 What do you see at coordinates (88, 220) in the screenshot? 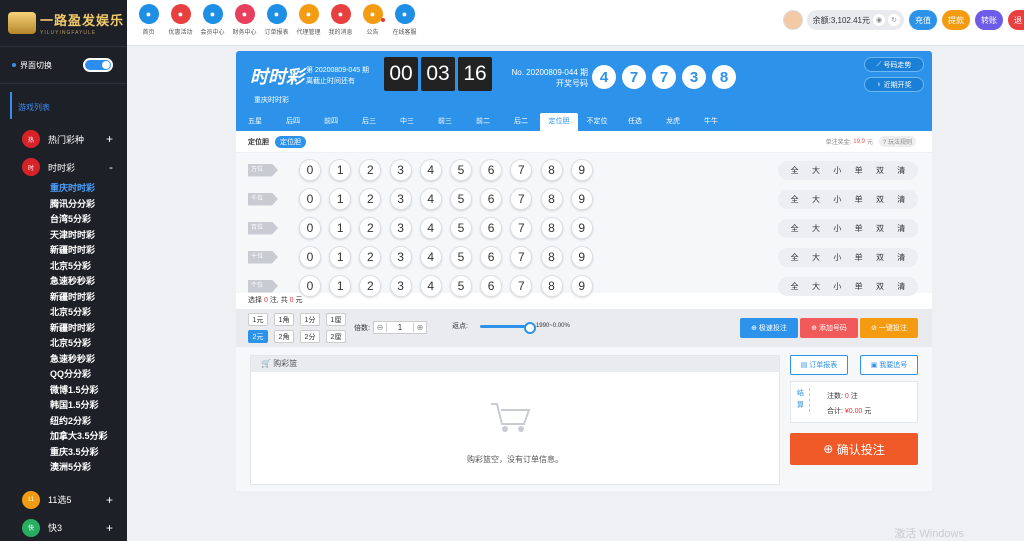
I see `sidebar-game-item: 台湾5分彩` at bounding box center [88, 220].